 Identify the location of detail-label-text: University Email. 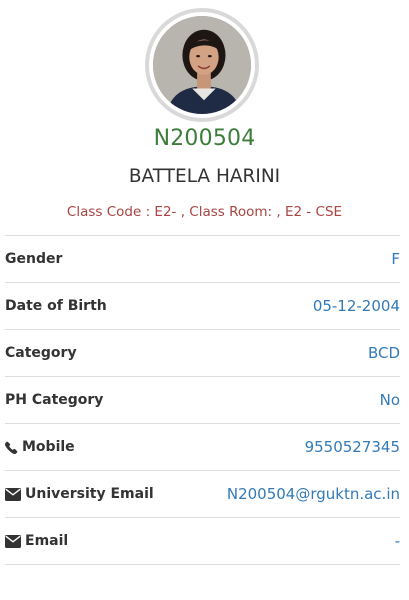
(89, 494).